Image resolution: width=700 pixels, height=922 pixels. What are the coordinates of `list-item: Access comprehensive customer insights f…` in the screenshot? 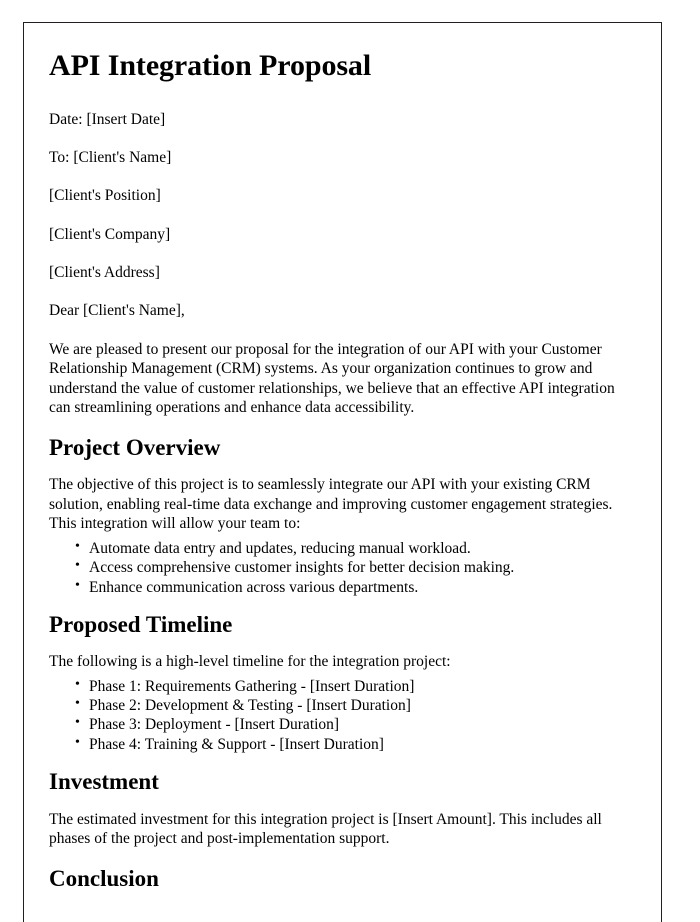 It's located at (355, 567).